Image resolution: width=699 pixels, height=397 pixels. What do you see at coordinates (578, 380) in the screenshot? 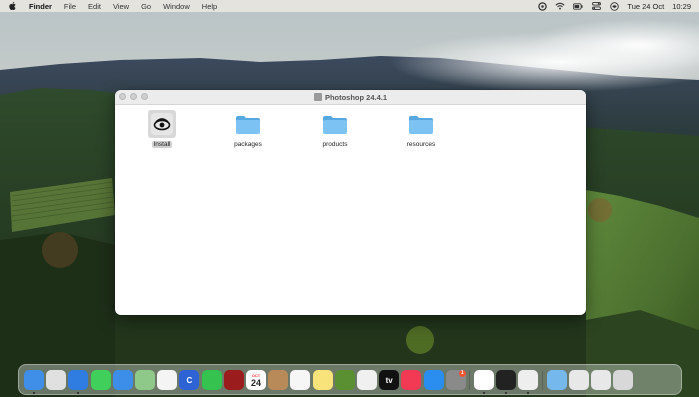
I see `window-thumbnail-icon` at bounding box center [578, 380].